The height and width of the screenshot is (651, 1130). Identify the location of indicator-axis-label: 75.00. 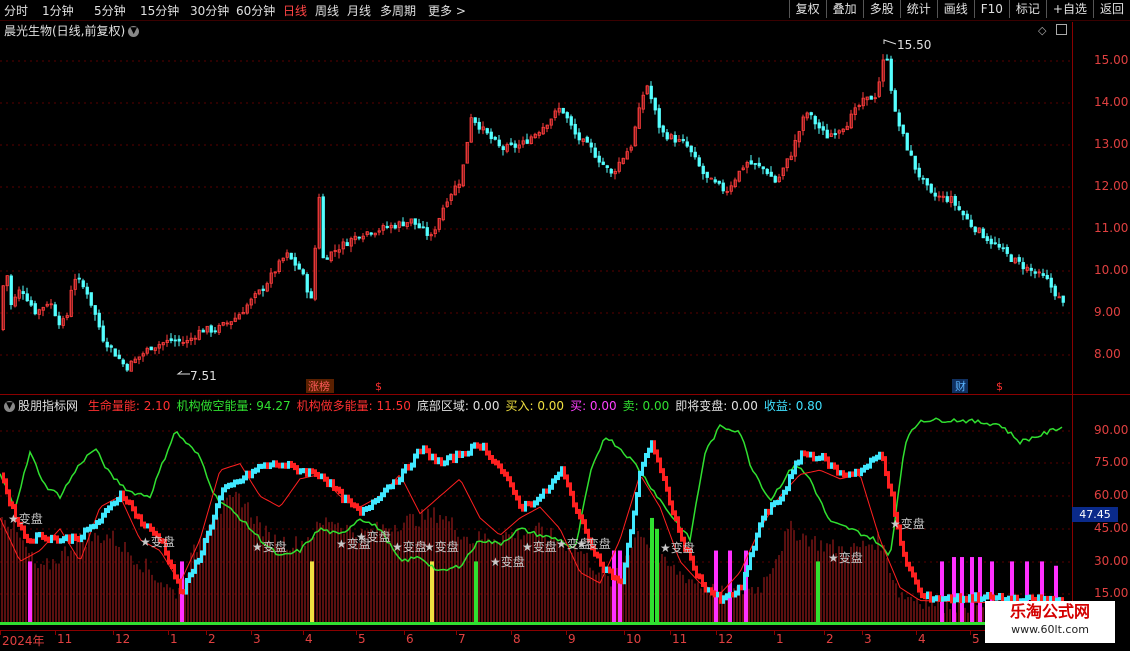
(1111, 462).